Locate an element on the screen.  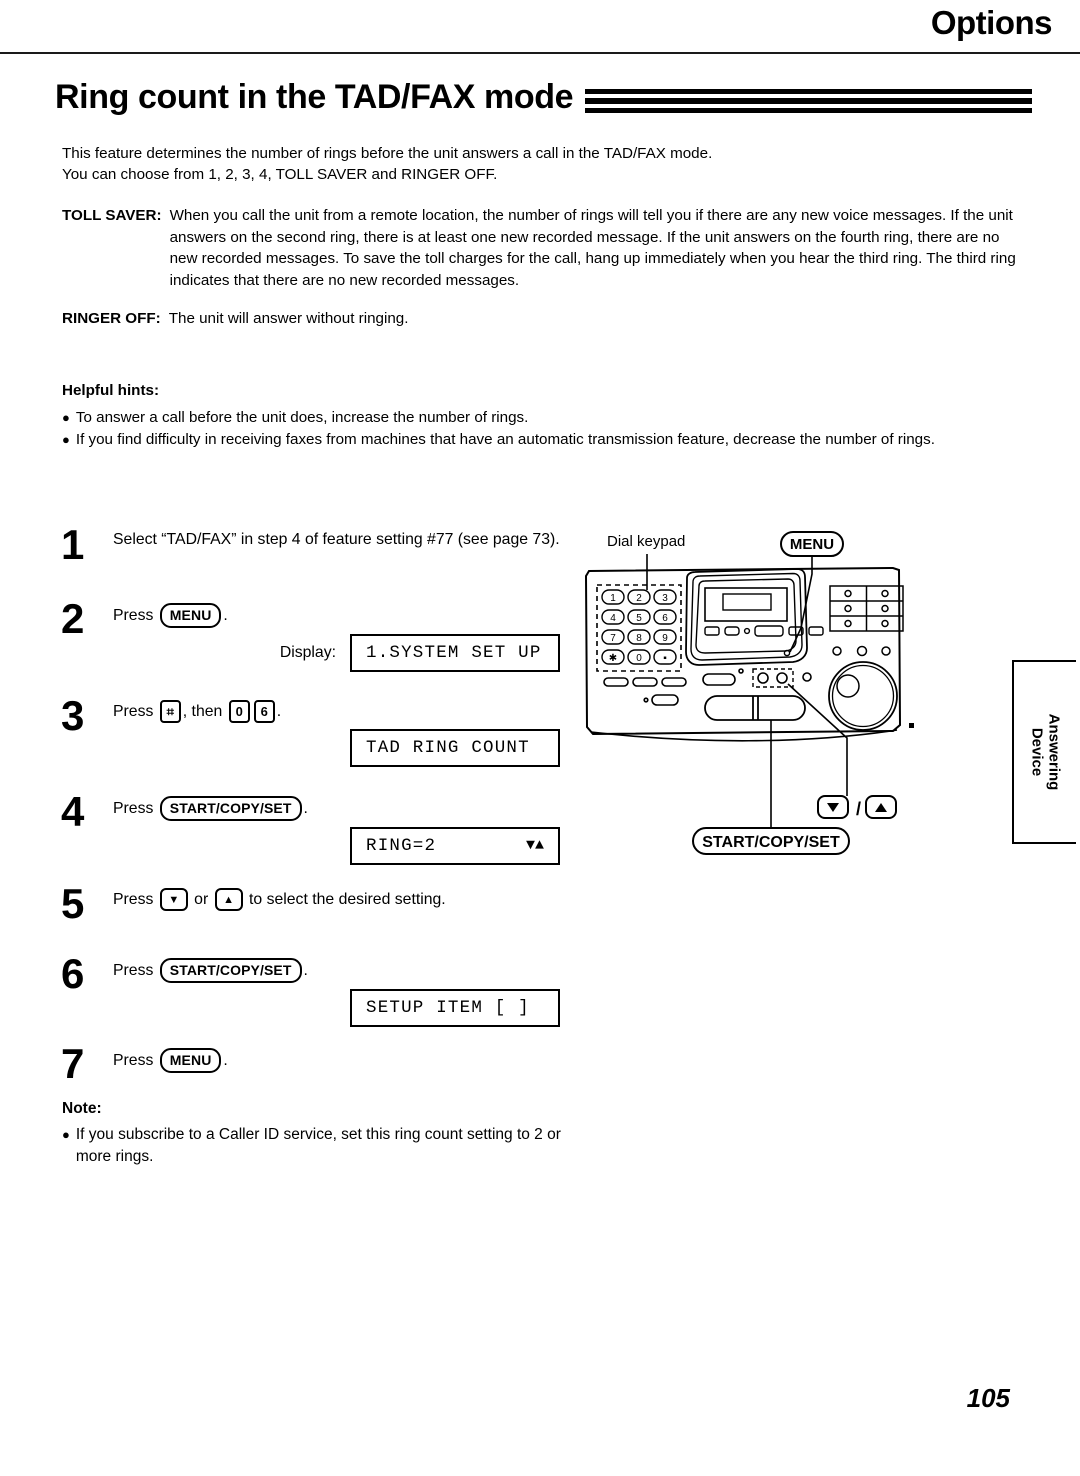
definition-term: TOLL SAVER: is located at coordinates (112, 215).